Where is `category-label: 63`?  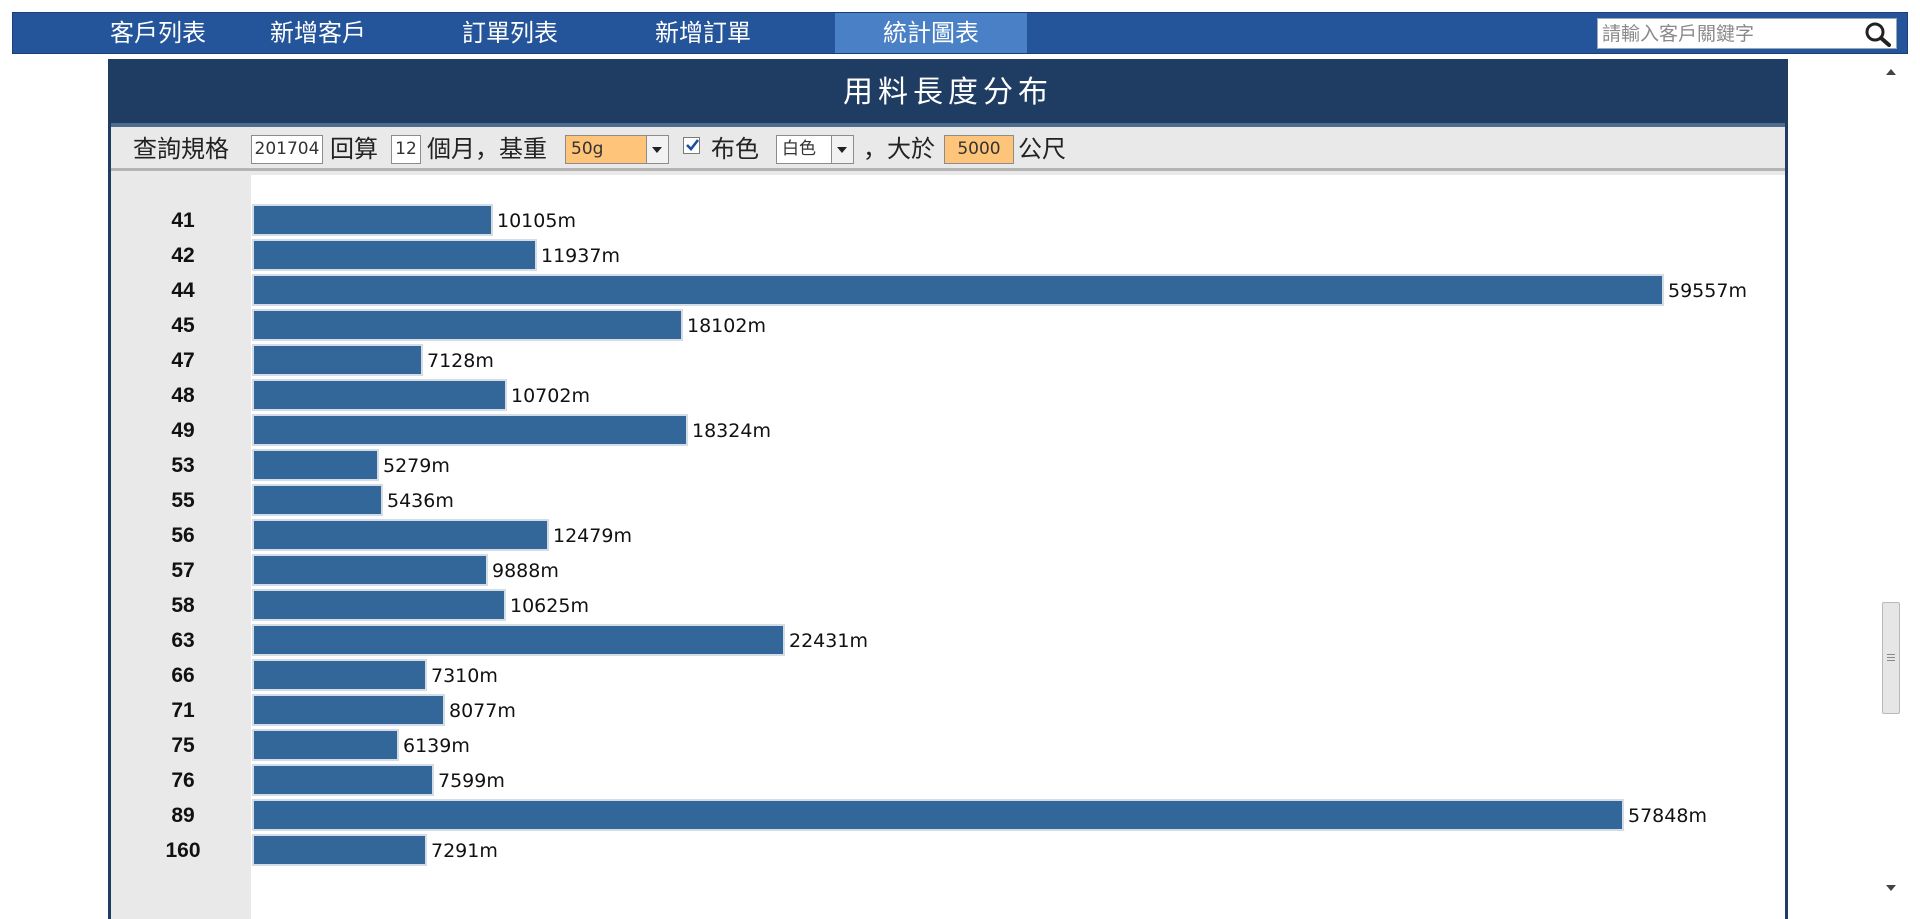 category-label: 63 is located at coordinates (182, 640).